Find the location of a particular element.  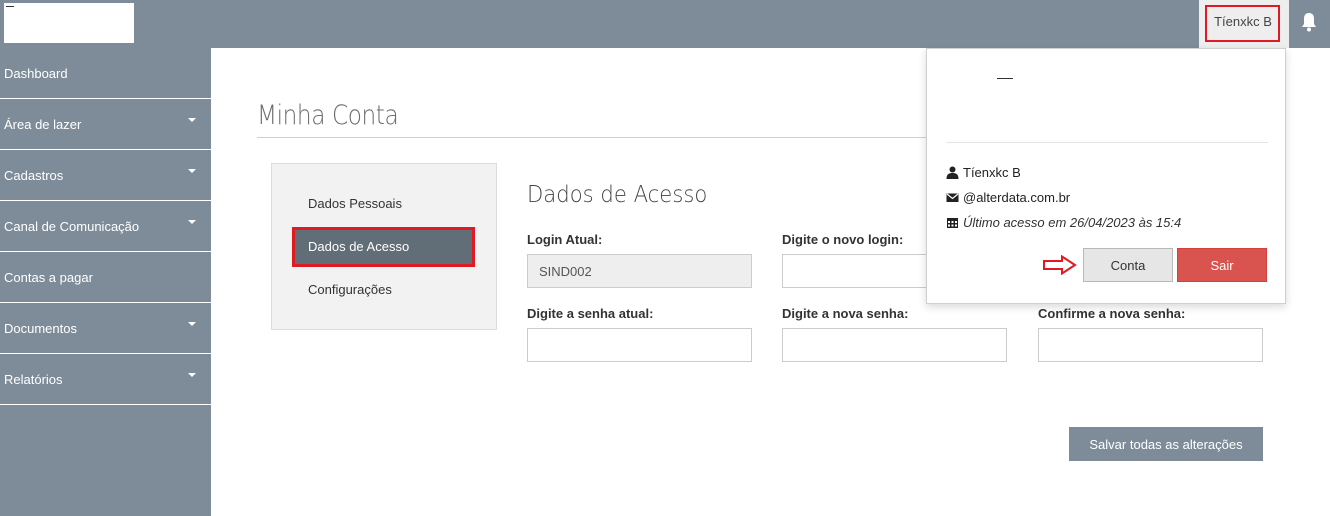

tab-label: Configurações is located at coordinates (350, 289).